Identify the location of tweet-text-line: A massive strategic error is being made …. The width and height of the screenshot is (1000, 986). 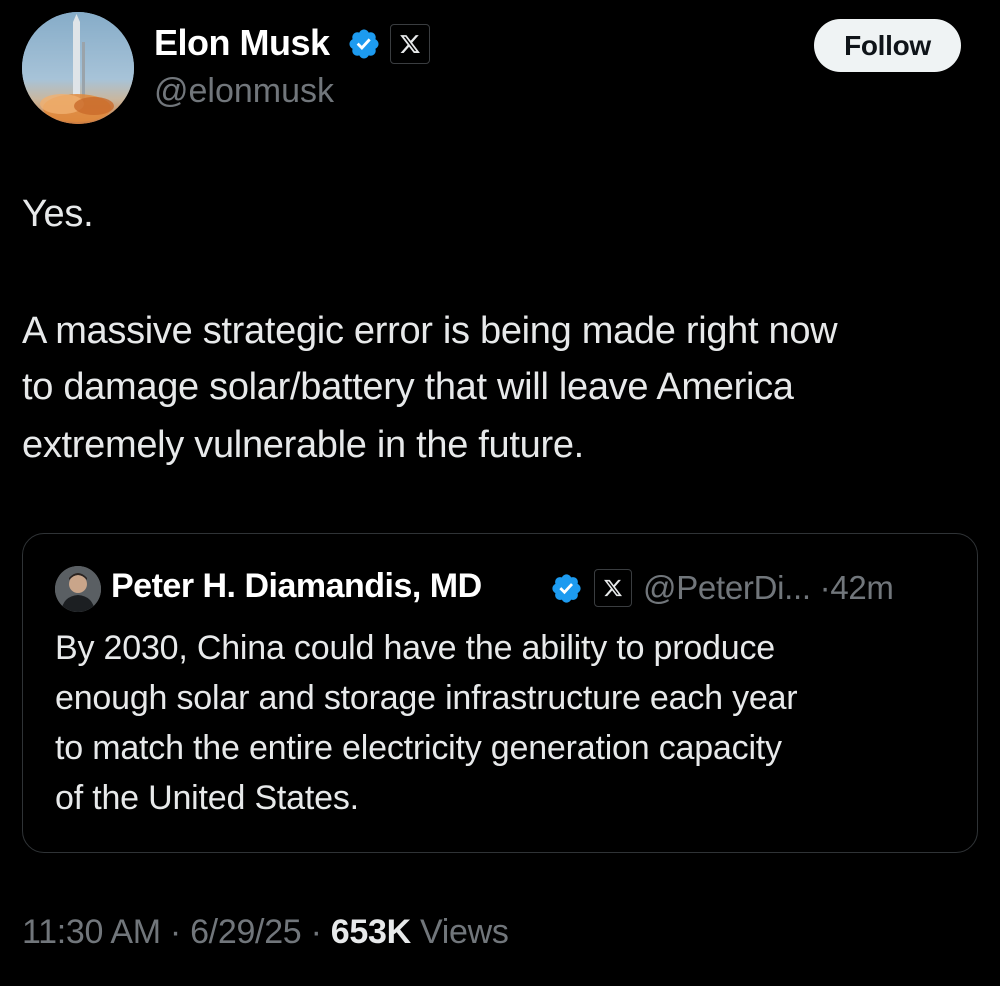
(430, 331).